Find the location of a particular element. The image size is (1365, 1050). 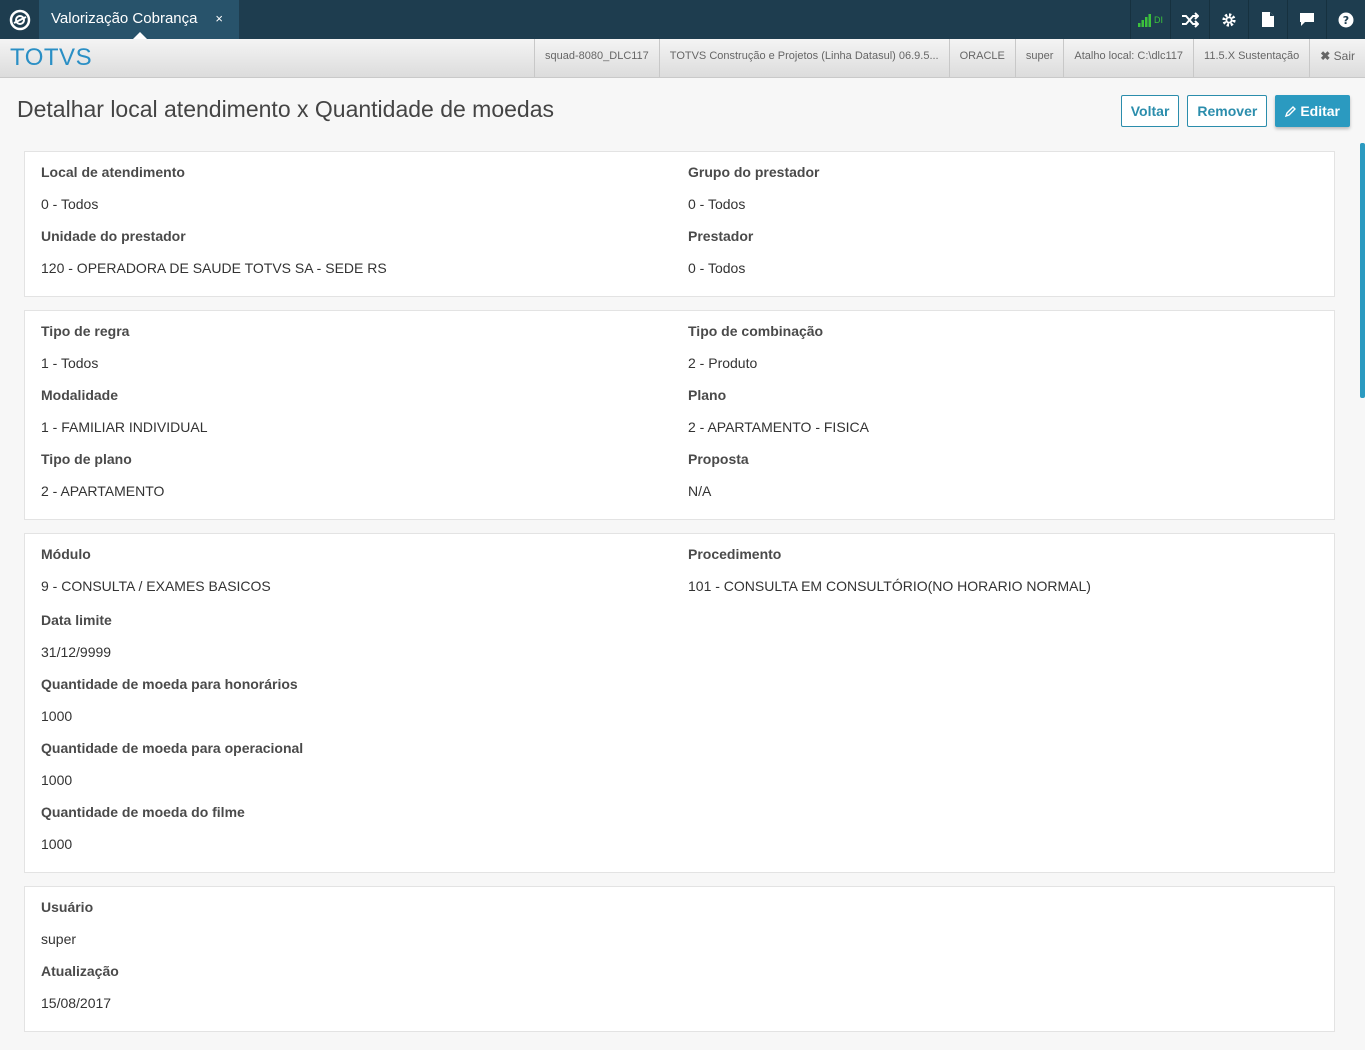

field-label: Módulo is located at coordinates (66, 554).